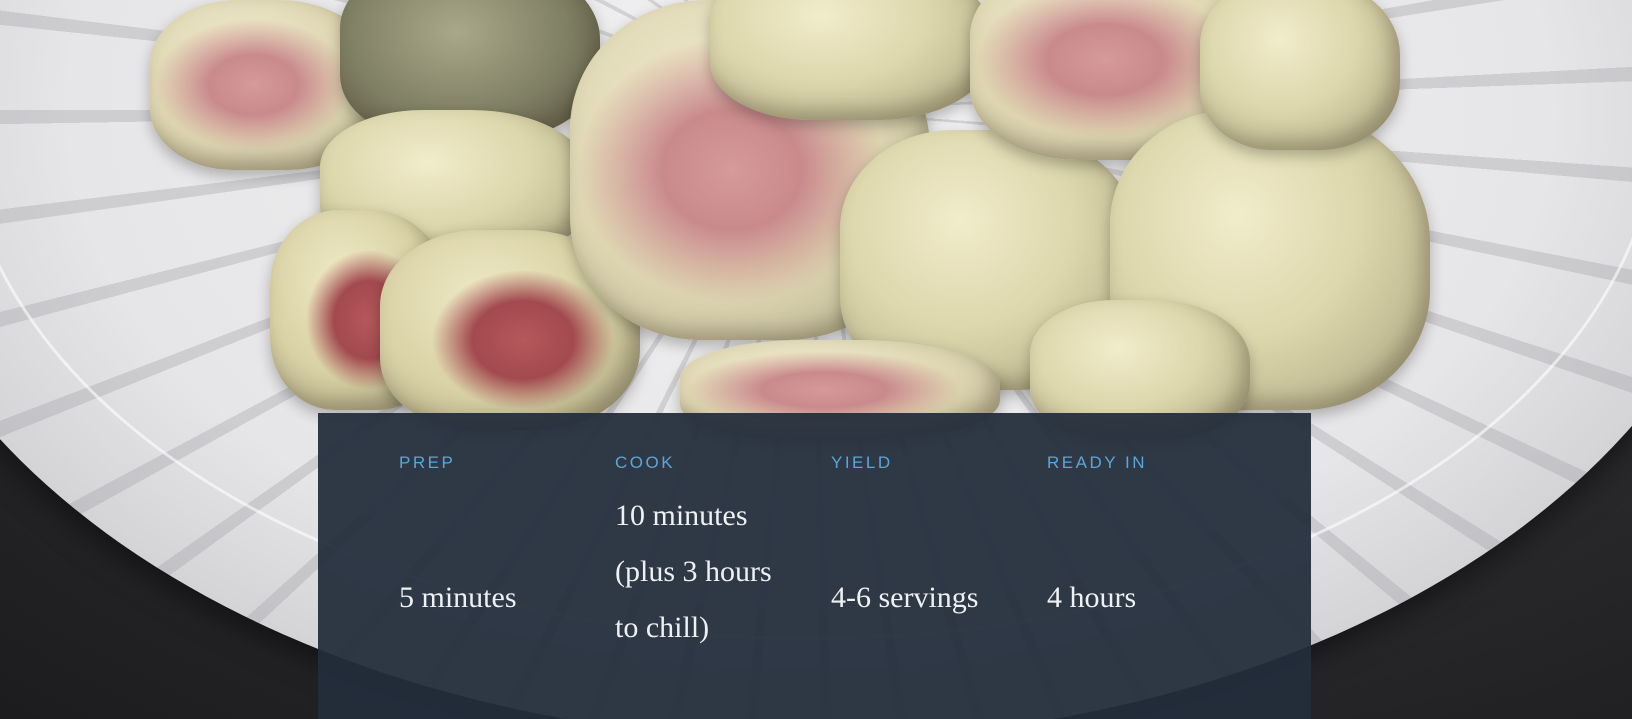  Describe the element at coordinates (931, 566) in the screenshot. I see `yield-column: YIELD 4-6 servings` at that location.